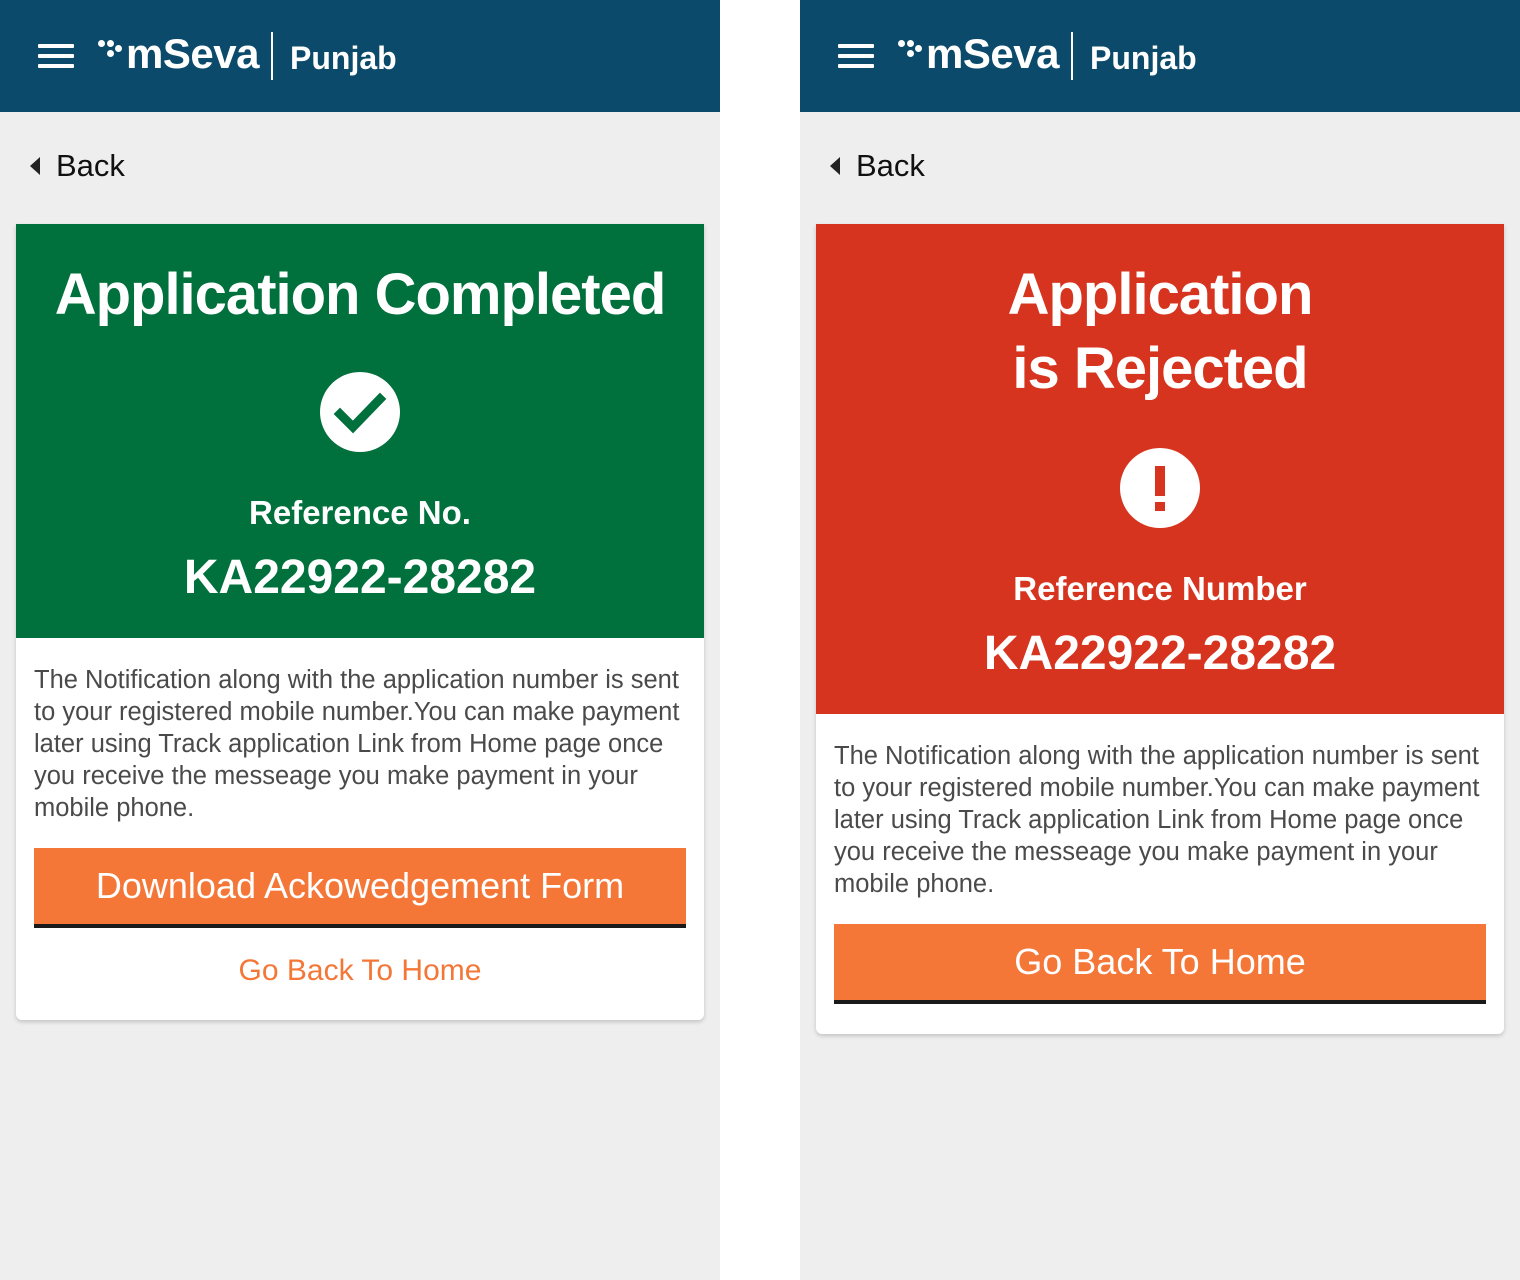 The width and height of the screenshot is (1520, 1280). Describe the element at coordinates (1160, 488) in the screenshot. I see `exclamation-circle-icon` at that location.